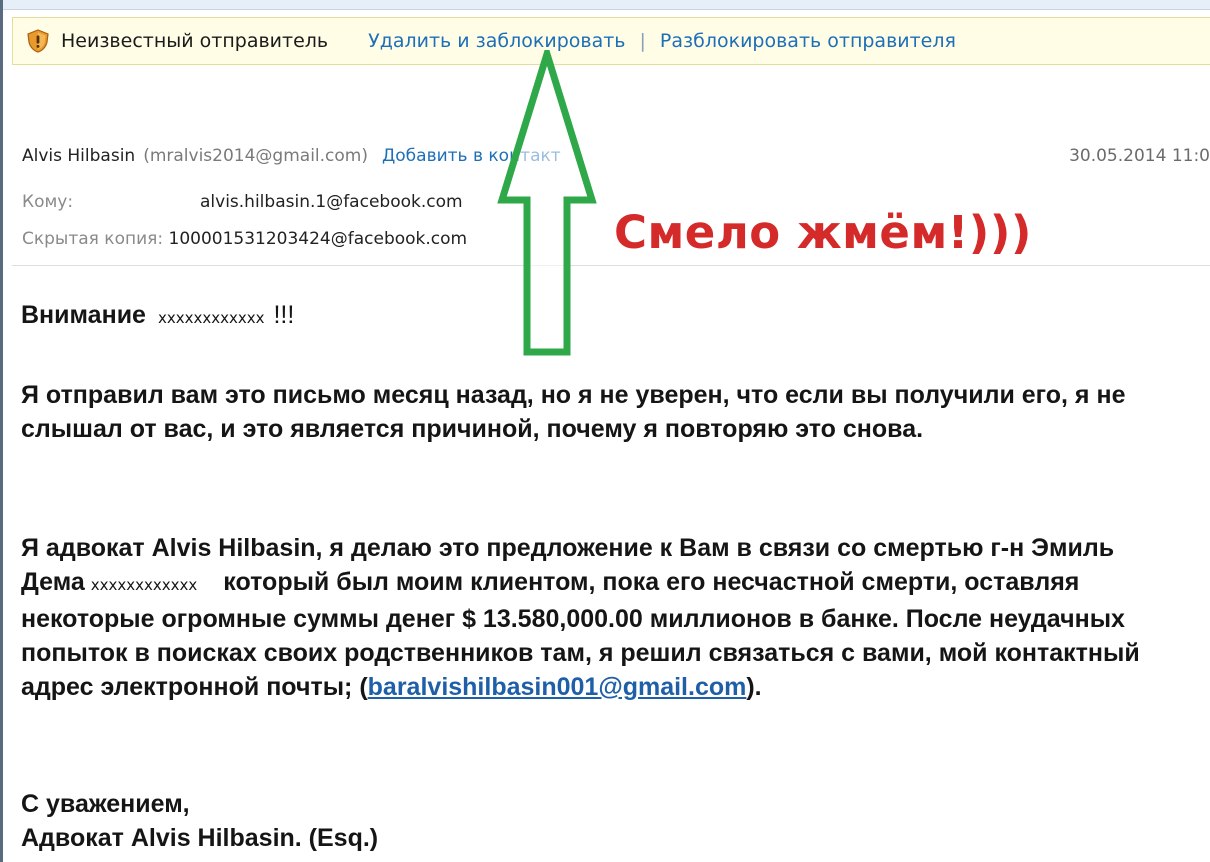 This screenshot has width=1210, height=862. Describe the element at coordinates (284, 315) in the screenshot. I see `attention-exclamation: !!!` at that location.